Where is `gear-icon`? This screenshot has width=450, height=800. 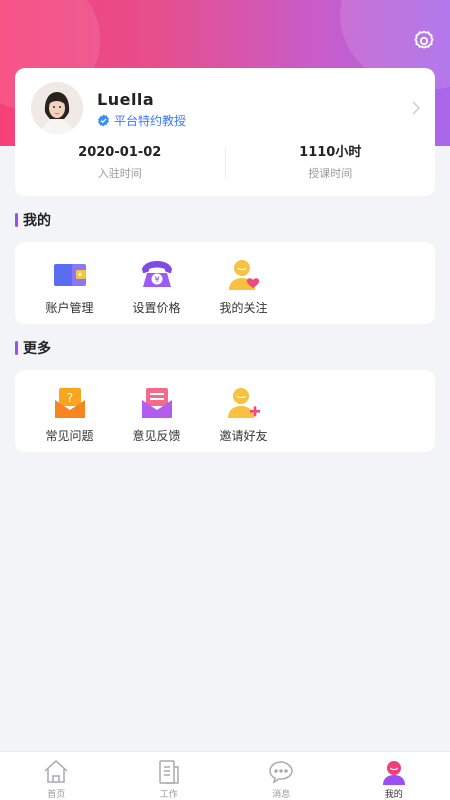 gear-icon is located at coordinates (424, 41).